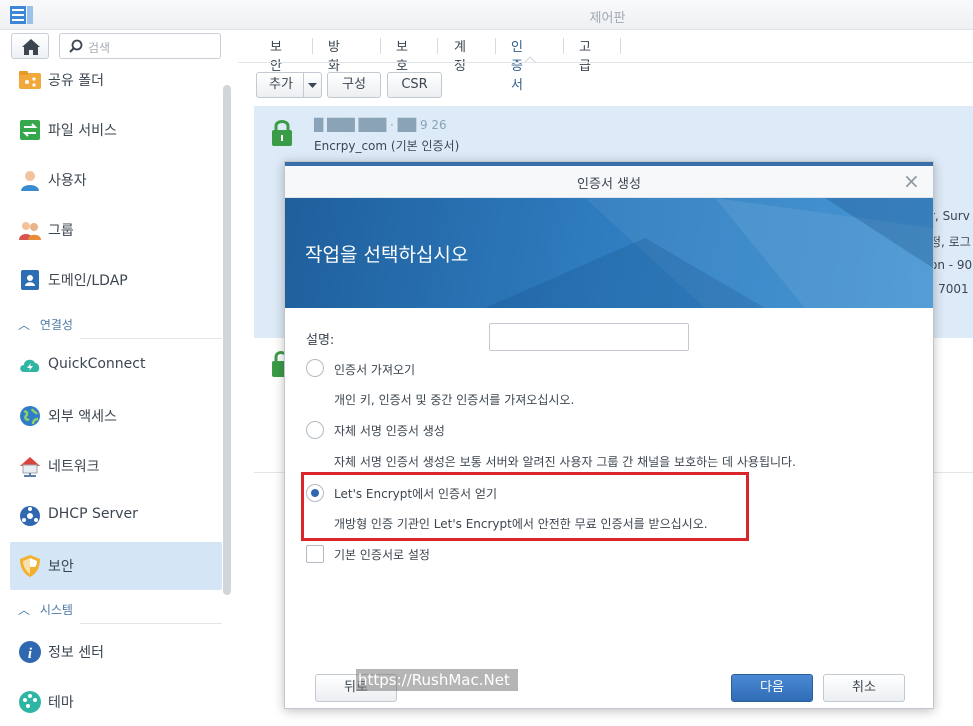 Image resolution: width=973 pixels, height=726 pixels. I want to click on dhcp-icon, so click(30, 516).